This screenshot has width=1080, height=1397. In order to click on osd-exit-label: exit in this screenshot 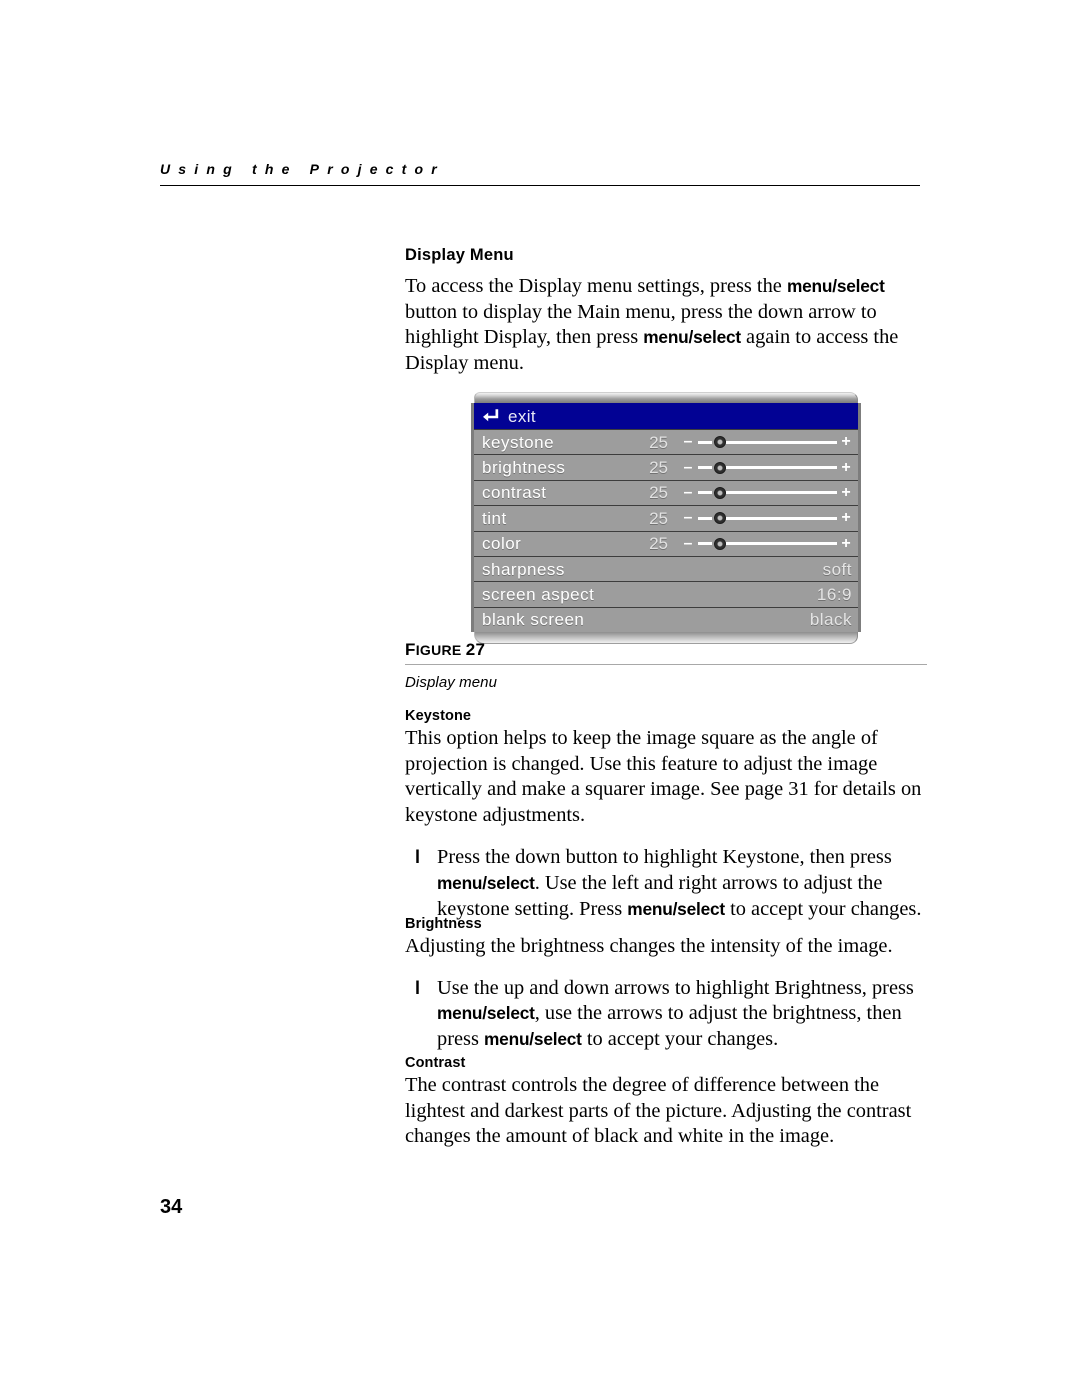, I will do `click(522, 416)`.